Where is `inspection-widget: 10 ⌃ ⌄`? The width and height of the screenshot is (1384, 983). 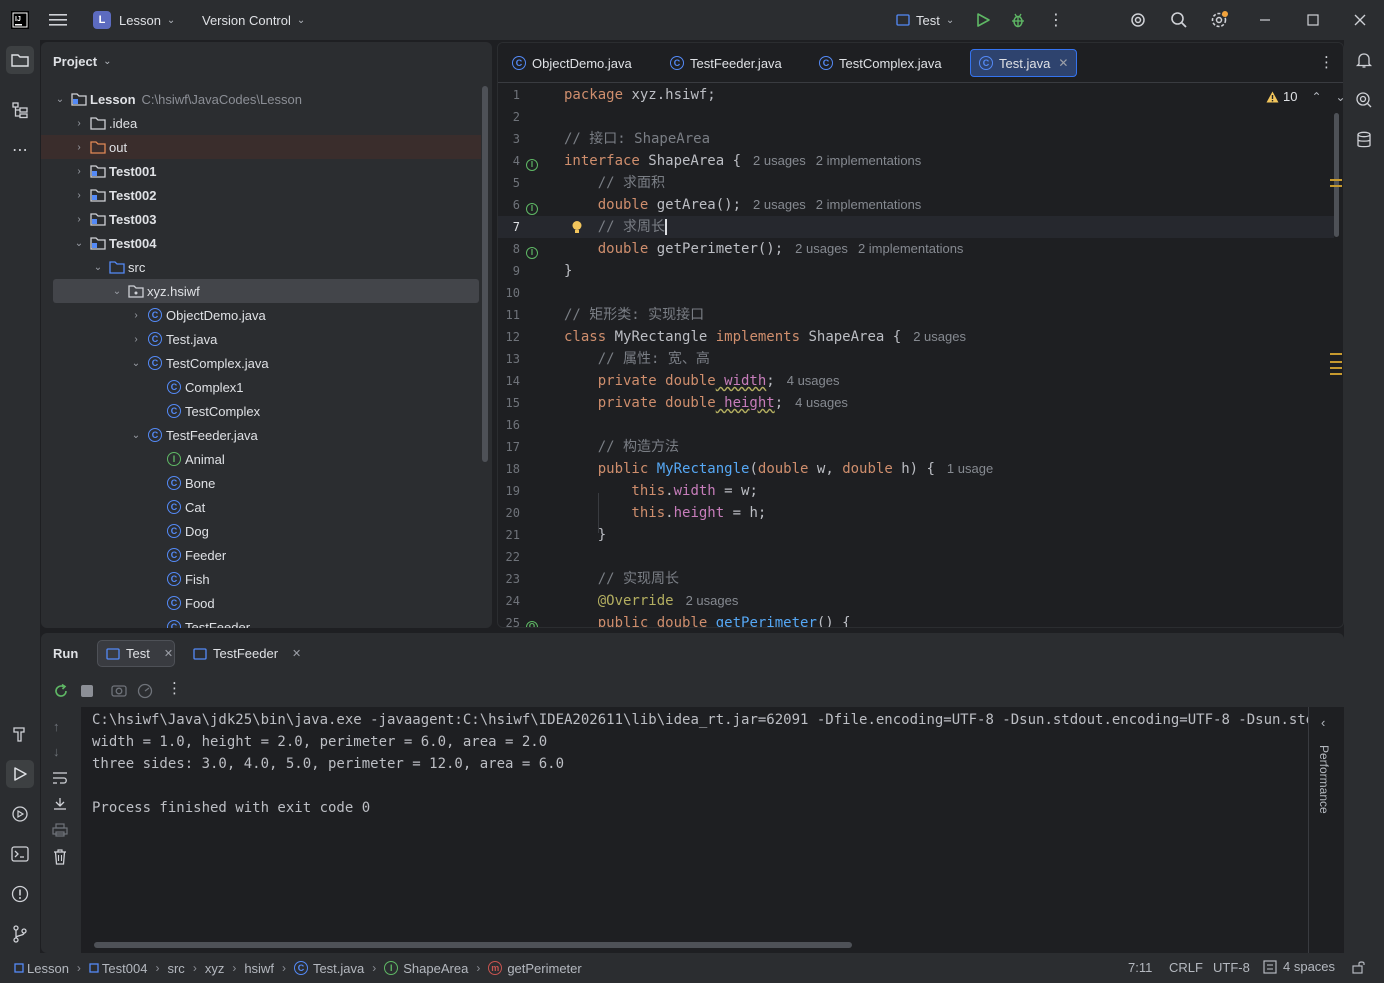
inspection-widget: 10 ⌃ ⌄ is located at coordinates (1304, 96).